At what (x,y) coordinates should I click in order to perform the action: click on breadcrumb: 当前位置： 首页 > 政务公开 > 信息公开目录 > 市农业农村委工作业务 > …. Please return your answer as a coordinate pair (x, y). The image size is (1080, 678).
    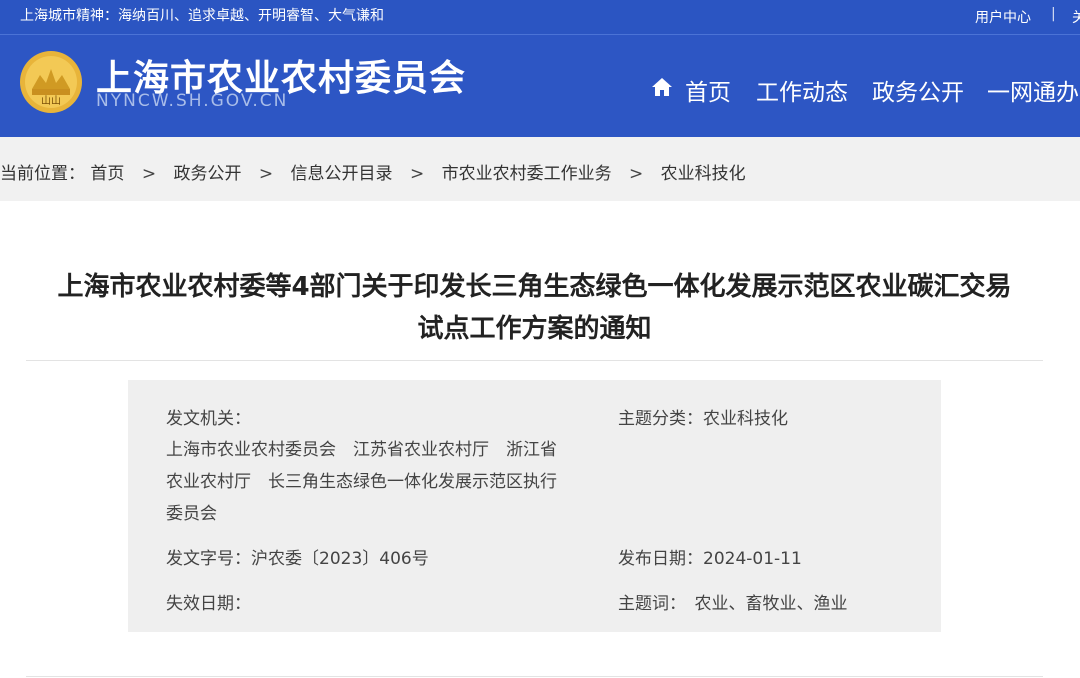
    Looking at the image, I should click on (373, 171).